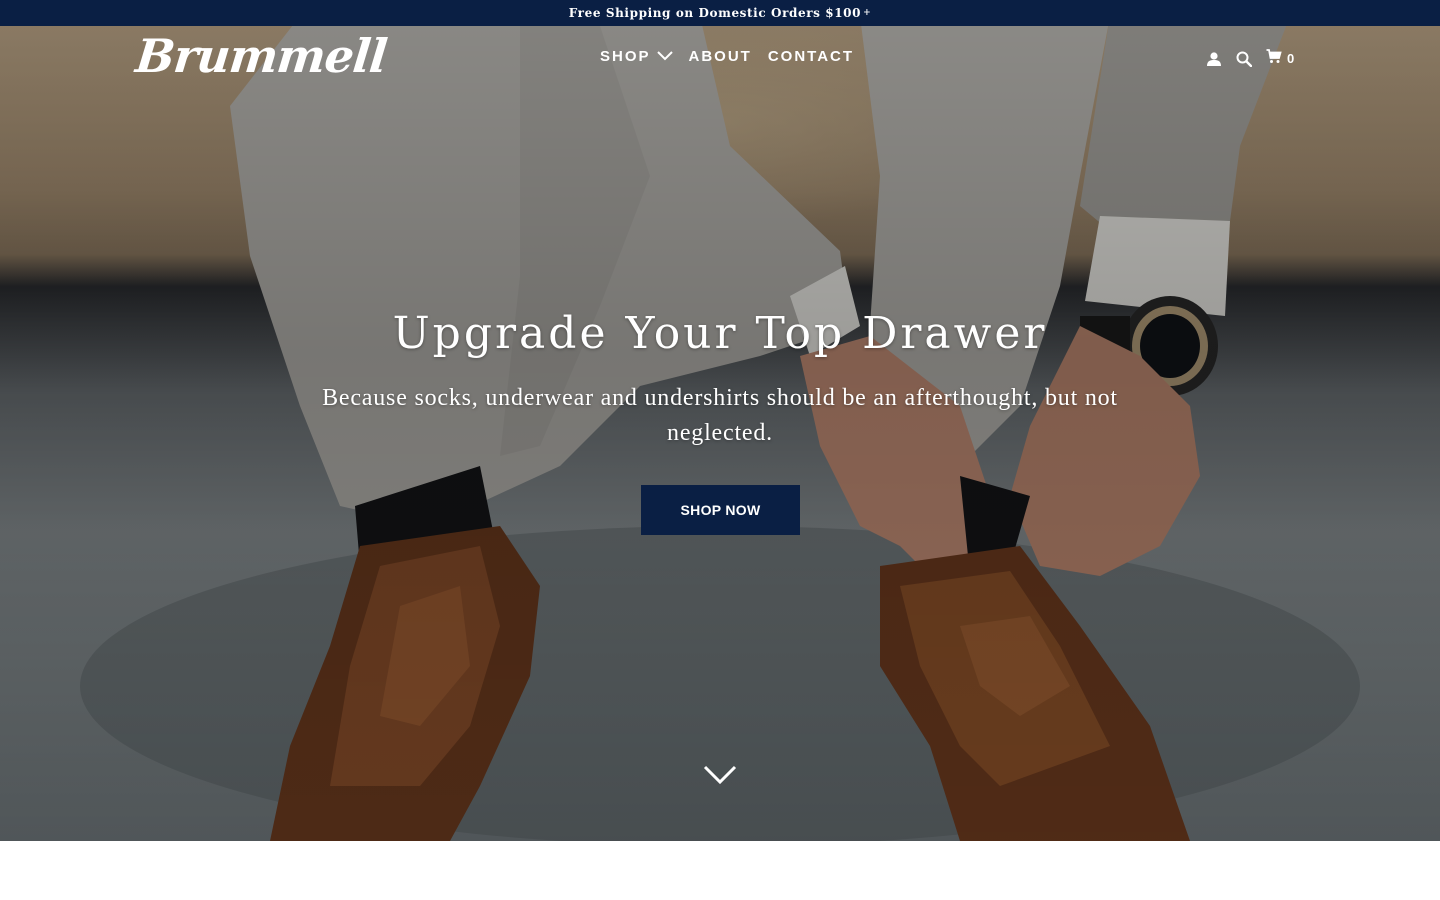  What do you see at coordinates (867, 13) in the screenshot?
I see `announcement-suffix: +` at bounding box center [867, 13].